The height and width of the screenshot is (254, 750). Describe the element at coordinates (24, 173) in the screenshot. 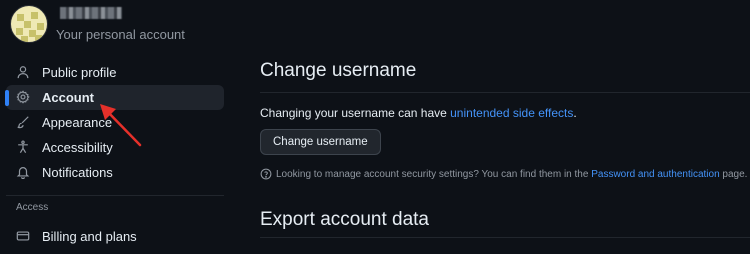

I see `bell-icon` at that location.